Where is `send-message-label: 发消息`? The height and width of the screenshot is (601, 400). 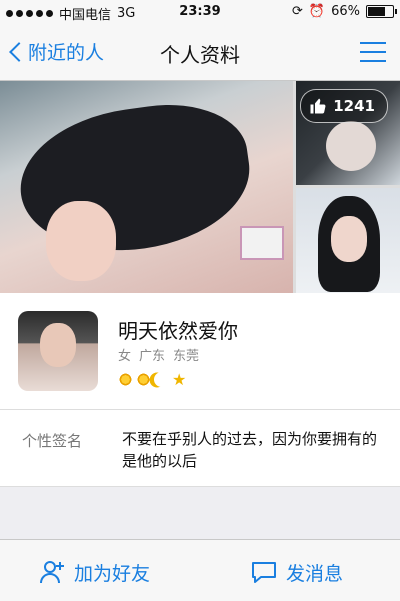 send-message-label: 发消息 is located at coordinates (315, 573).